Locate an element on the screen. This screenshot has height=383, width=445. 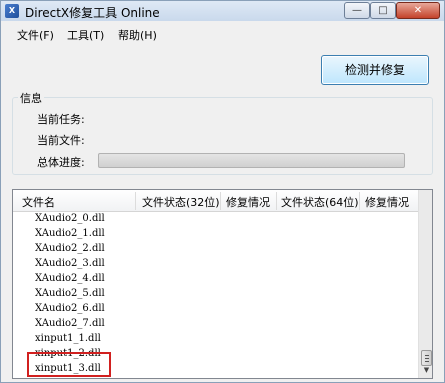
maximize-button: □ is located at coordinates (383, 10).